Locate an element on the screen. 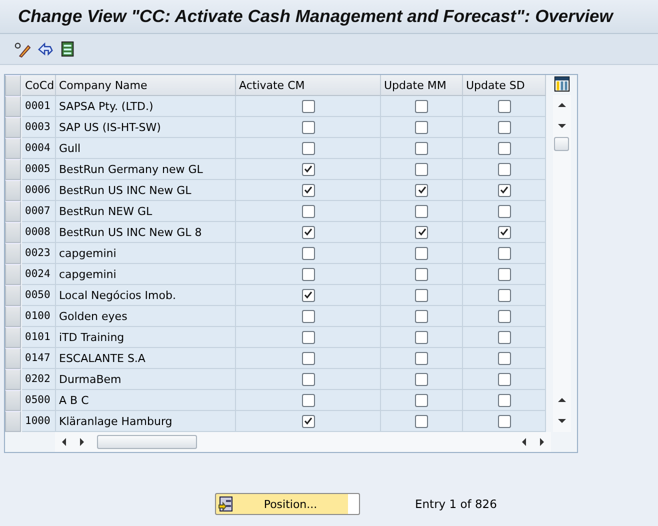 The height and width of the screenshot is (526, 658). column-header: Company Name is located at coordinates (146, 85).